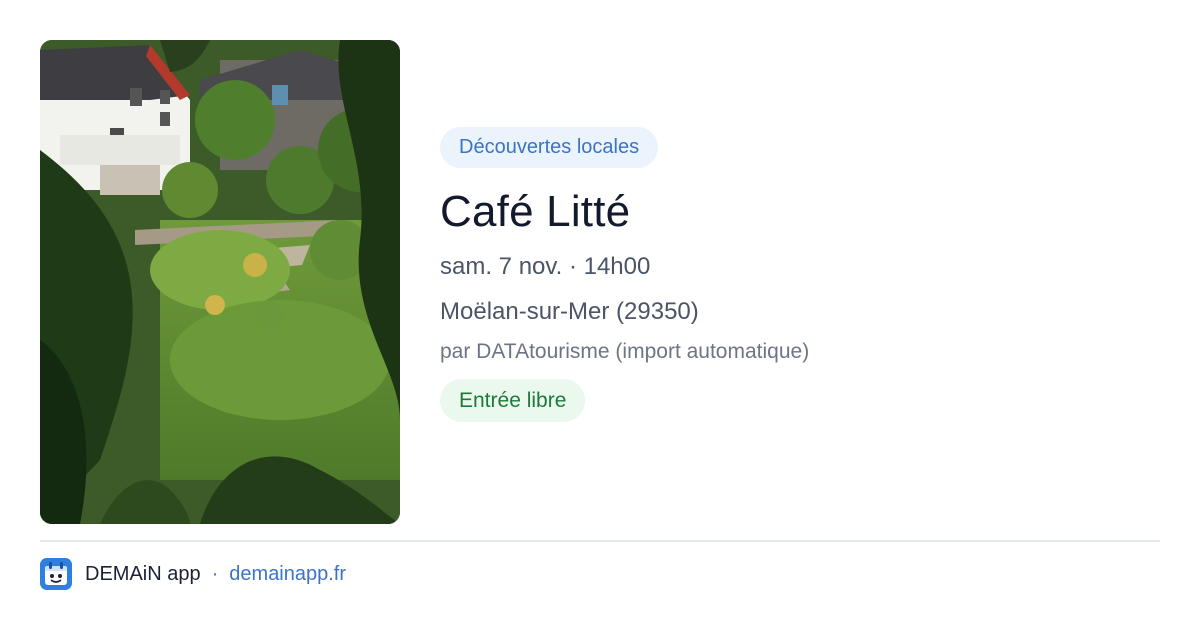 The image size is (1200, 630). What do you see at coordinates (625, 351) in the screenshot?
I see `event-source: par DATAtourisme (import automatique)` at bounding box center [625, 351].